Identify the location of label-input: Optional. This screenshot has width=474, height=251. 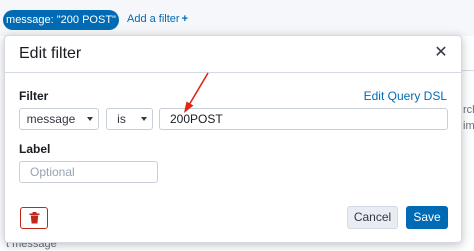
(88, 172).